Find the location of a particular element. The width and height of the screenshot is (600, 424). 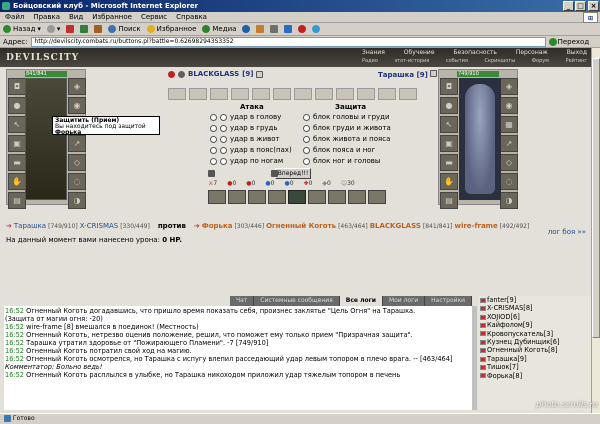

tactic-icon-selected is located at coordinates (297, 197).